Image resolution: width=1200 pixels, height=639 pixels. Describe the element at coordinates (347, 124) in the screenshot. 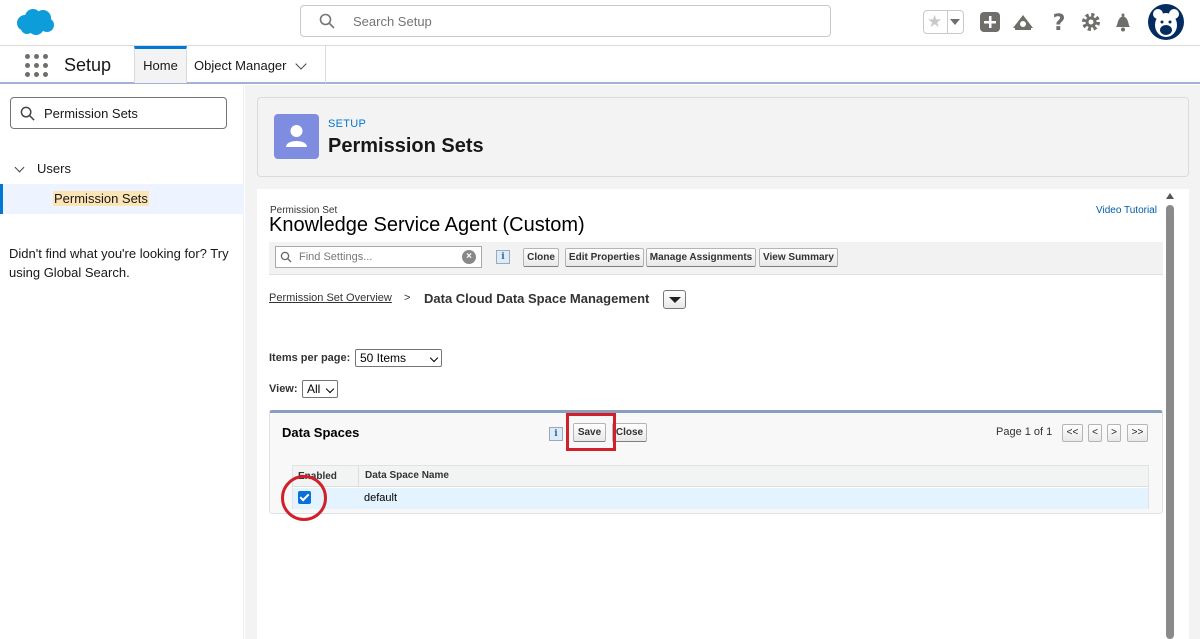

I see `page-header-eyebrow: SETUP` at that location.